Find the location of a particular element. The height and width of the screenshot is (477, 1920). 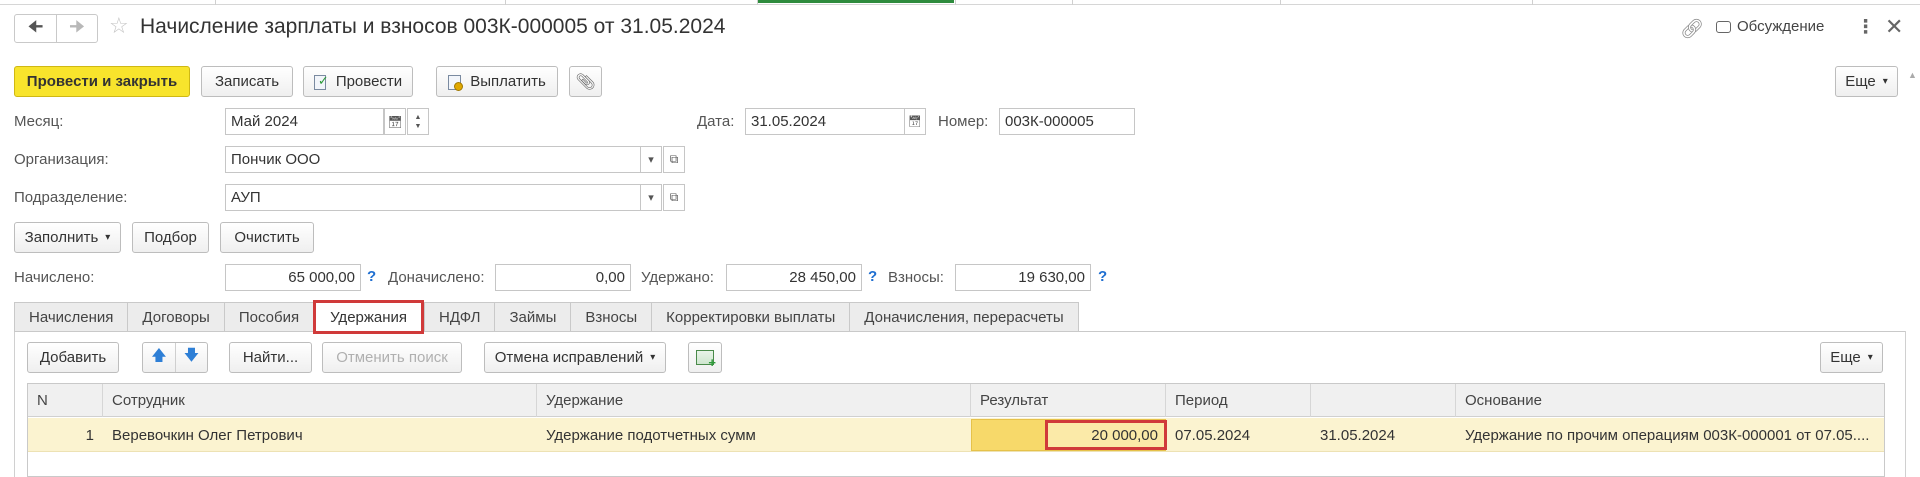

active-window-tab is located at coordinates (856, 1).